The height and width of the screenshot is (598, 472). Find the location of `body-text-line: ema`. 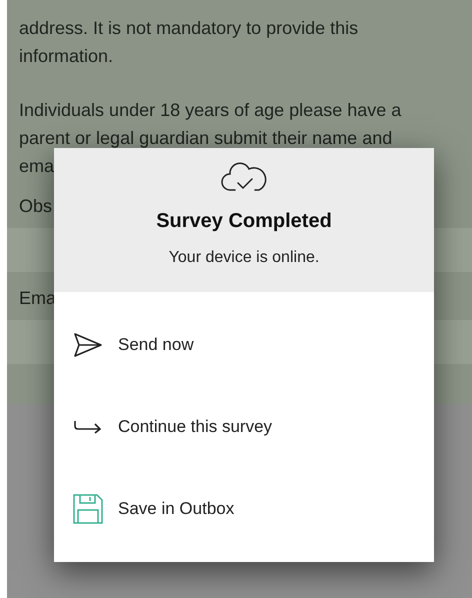

body-text-line: ema is located at coordinates (36, 166).